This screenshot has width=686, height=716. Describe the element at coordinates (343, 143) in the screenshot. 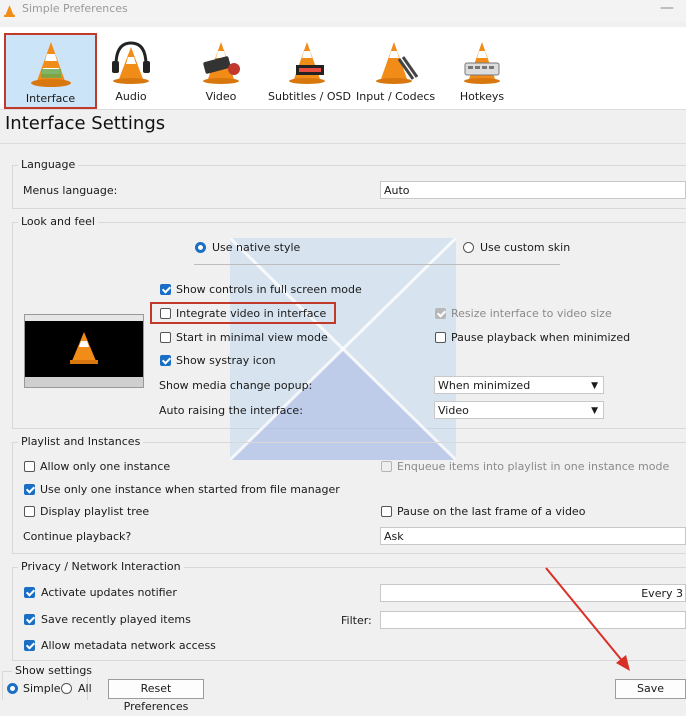

I see `divider` at that location.